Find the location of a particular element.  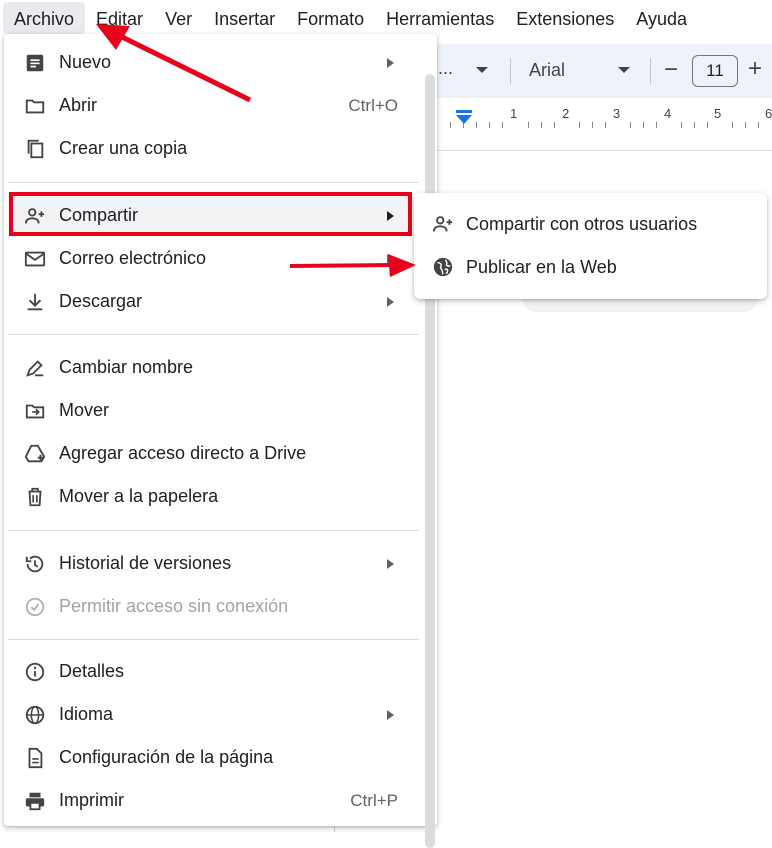

shortcut-label: Ctrl+O is located at coordinates (373, 105).